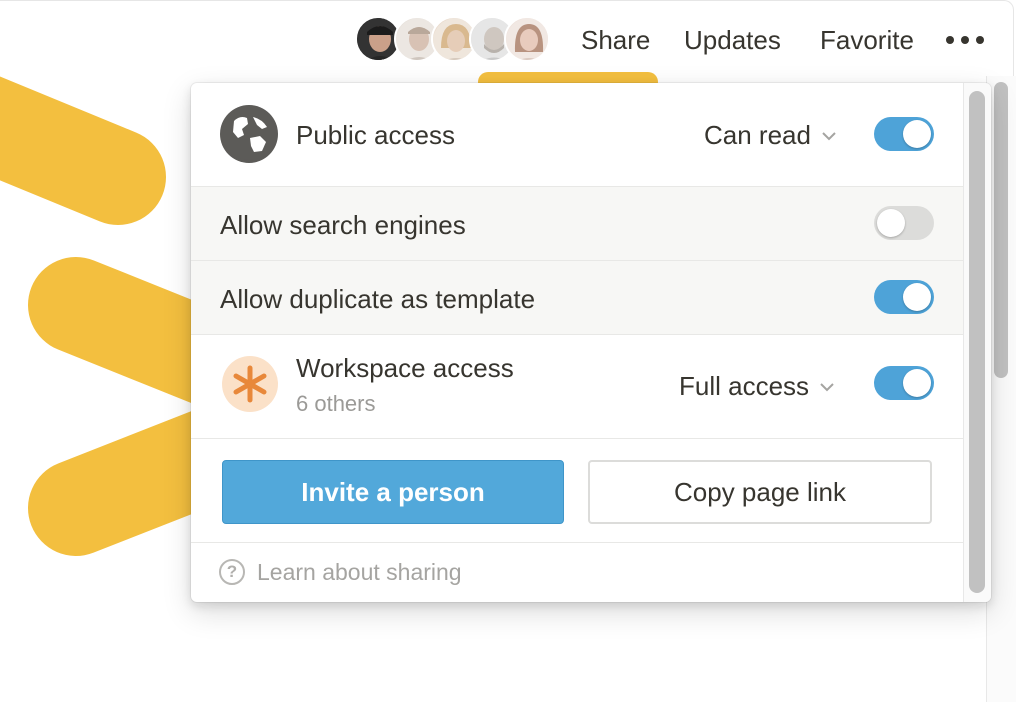  What do you see at coordinates (904, 134) in the screenshot?
I see `public-access-toggle` at bounding box center [904, 134].